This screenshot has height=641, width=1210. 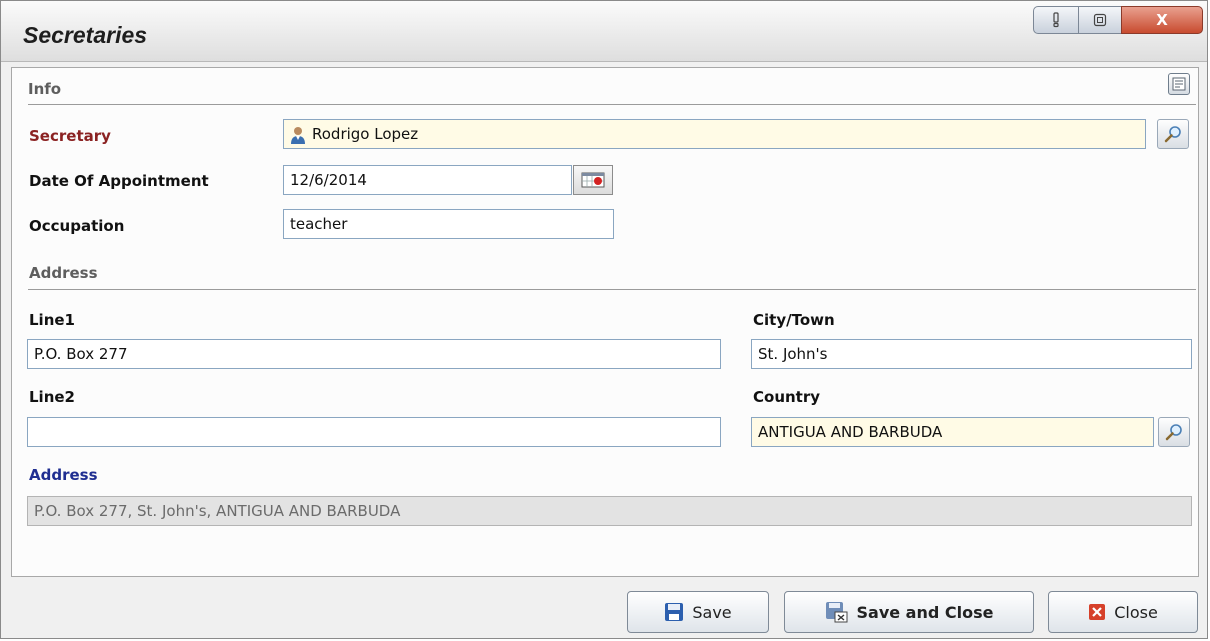 I want to click on country-lookup-button, so click(x=1174, y=432).